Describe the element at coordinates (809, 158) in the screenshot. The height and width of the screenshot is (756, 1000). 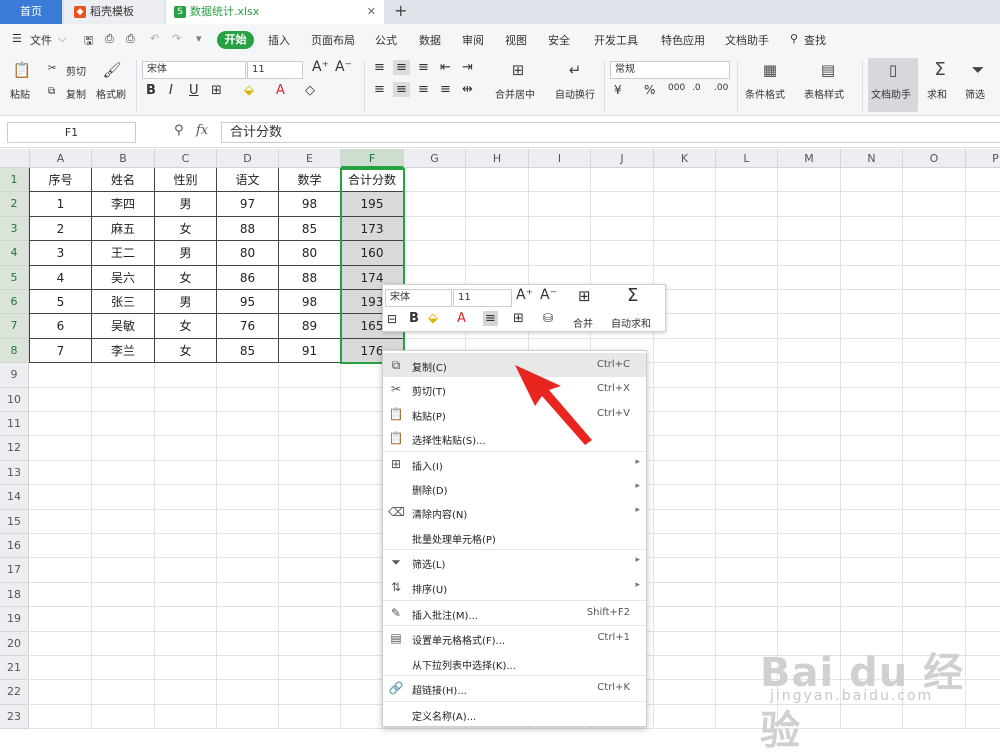
I see `column-header-M: M` at that location.